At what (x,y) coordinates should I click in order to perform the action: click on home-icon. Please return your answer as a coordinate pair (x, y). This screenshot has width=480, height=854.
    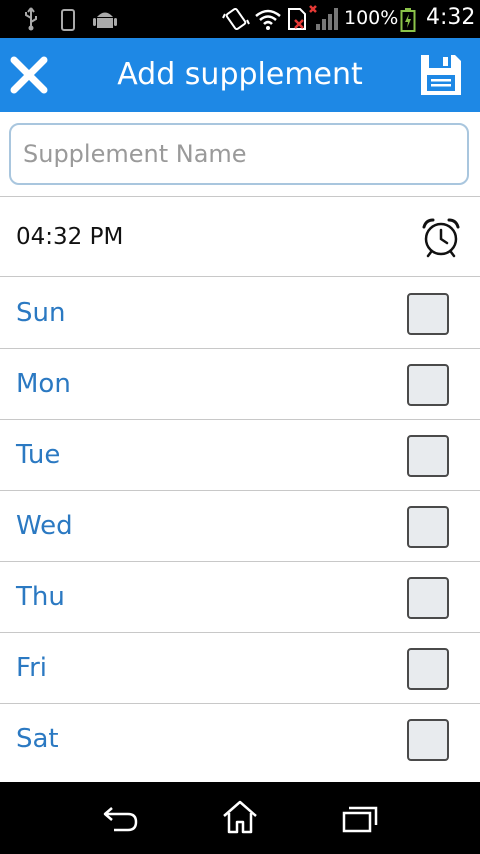
    Looking at the image, I should click on (240, 817).